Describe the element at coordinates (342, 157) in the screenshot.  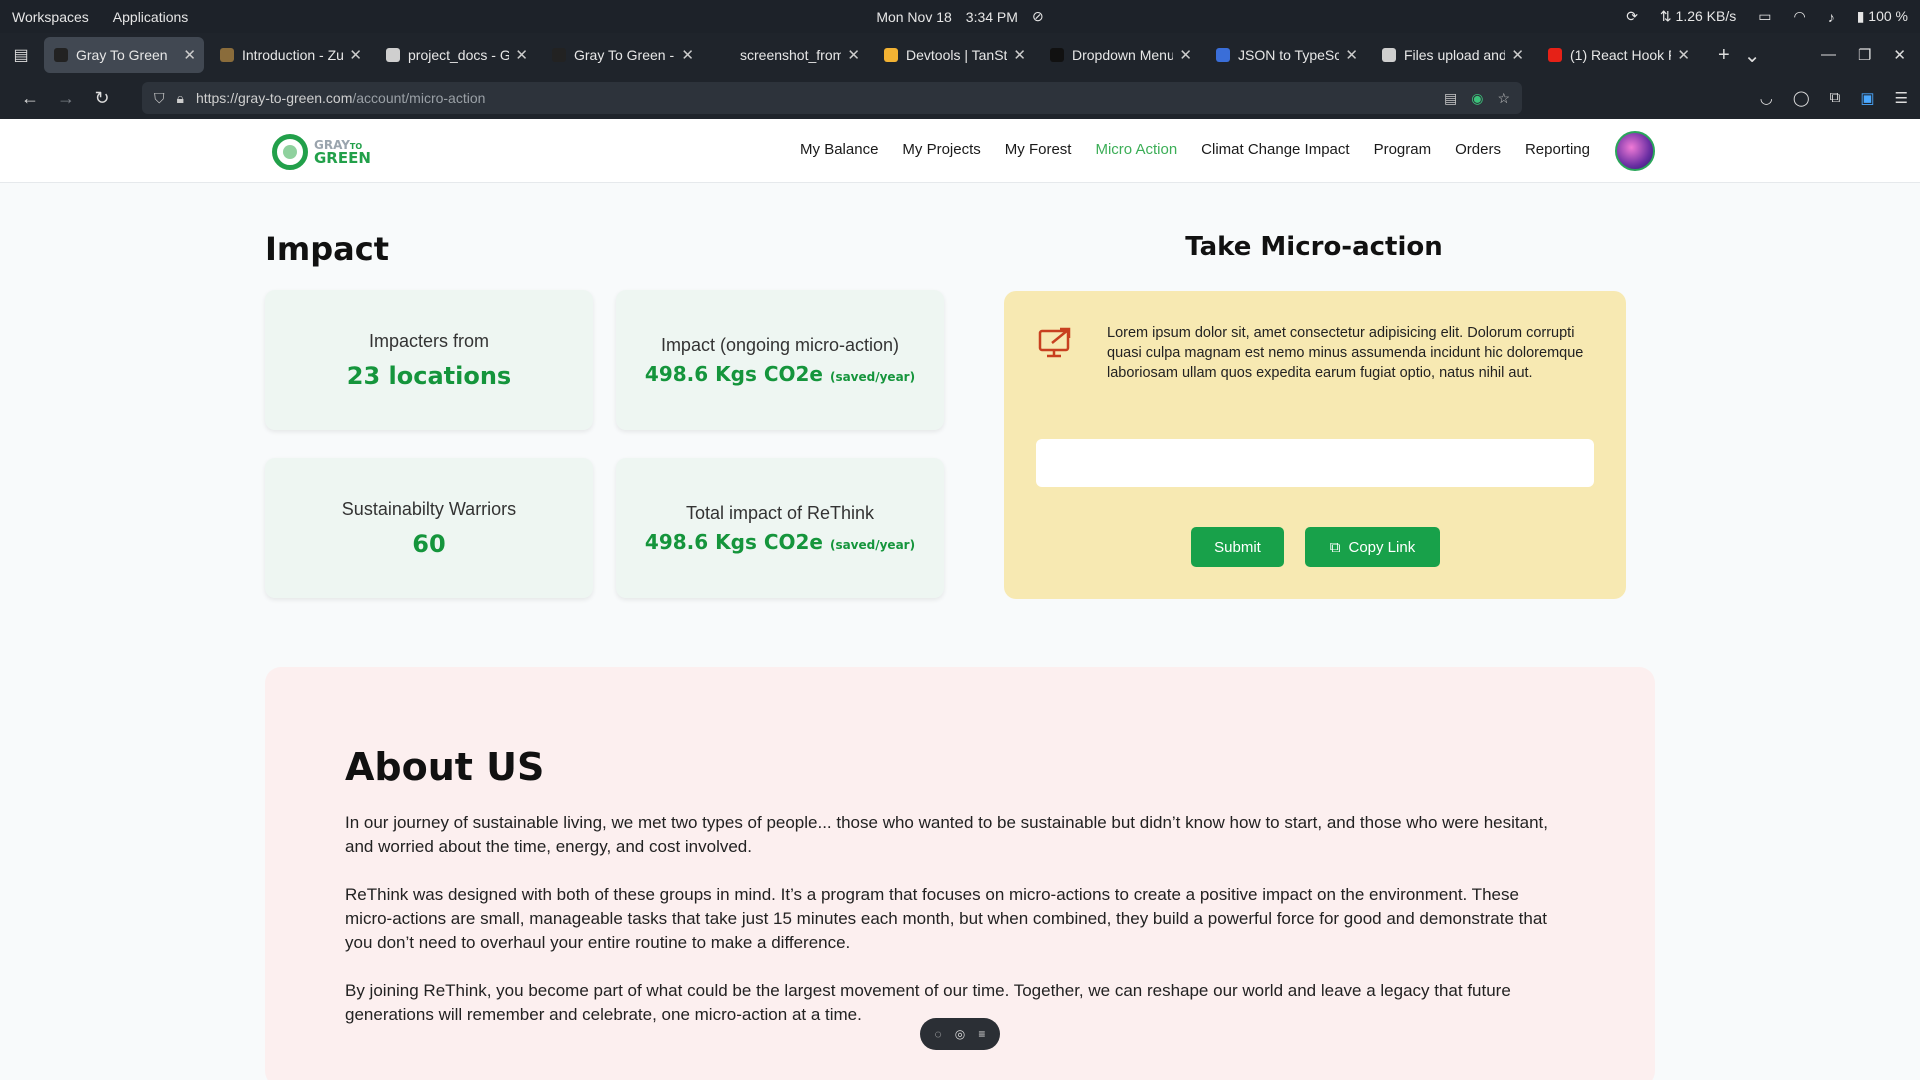
I see `logo-bottom-text: GREEN` at that location.